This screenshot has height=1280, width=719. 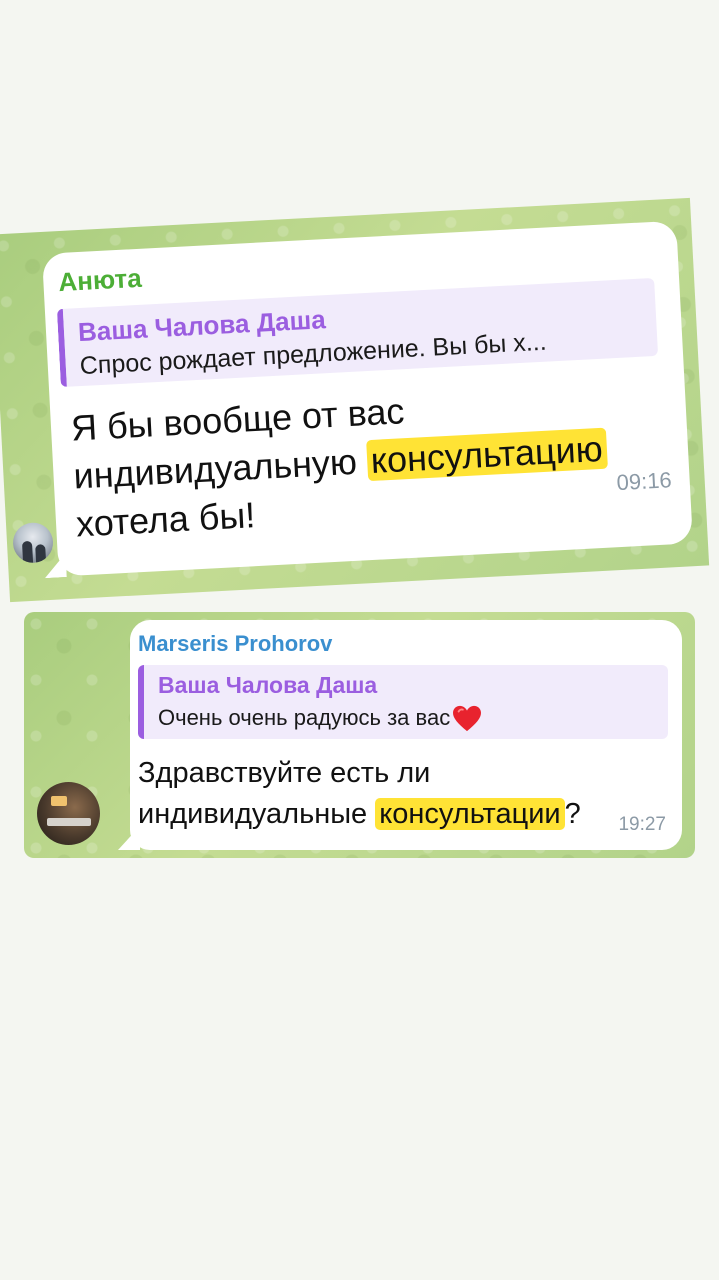 What do you see at coordinates (642, 824) in the screenshot?
I see `message-time: 19:27` at bounding box center [642, 824].